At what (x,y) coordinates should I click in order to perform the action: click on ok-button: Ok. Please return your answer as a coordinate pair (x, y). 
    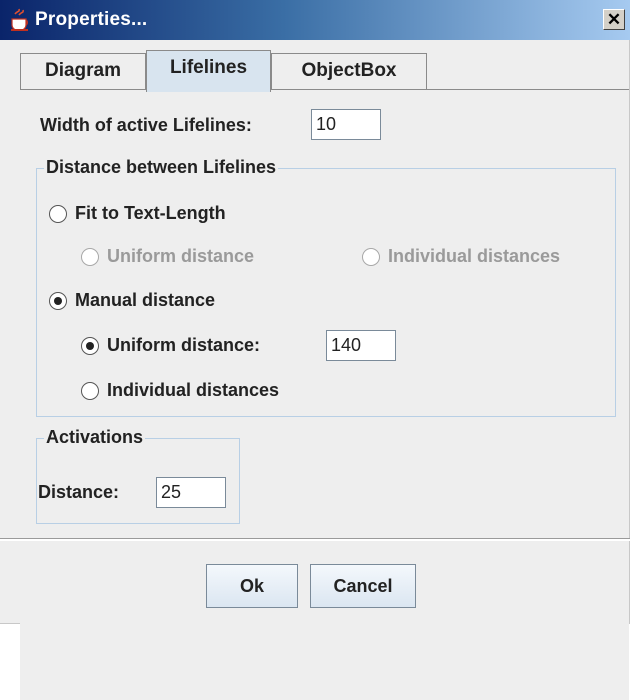
    Looking at the image, I should click on (252, 586).